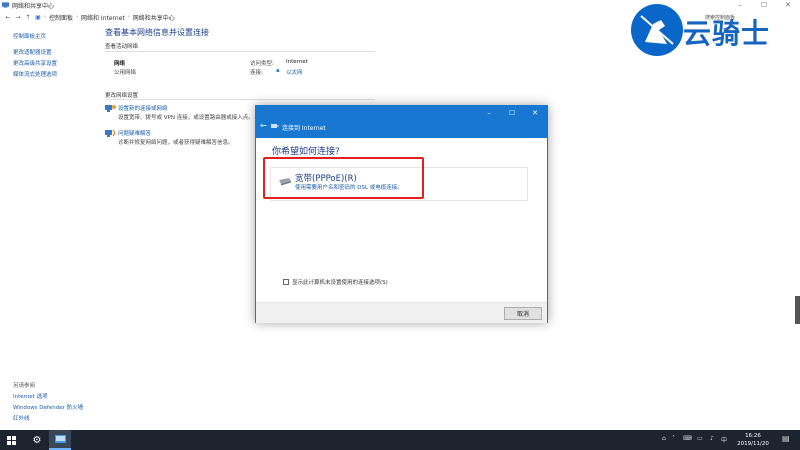 The image size is (800, 450). Describe the element at coordinates (154, 17) in the screenshot. I see `breadcrumb-network-center: 网络和共享中心` at that location.